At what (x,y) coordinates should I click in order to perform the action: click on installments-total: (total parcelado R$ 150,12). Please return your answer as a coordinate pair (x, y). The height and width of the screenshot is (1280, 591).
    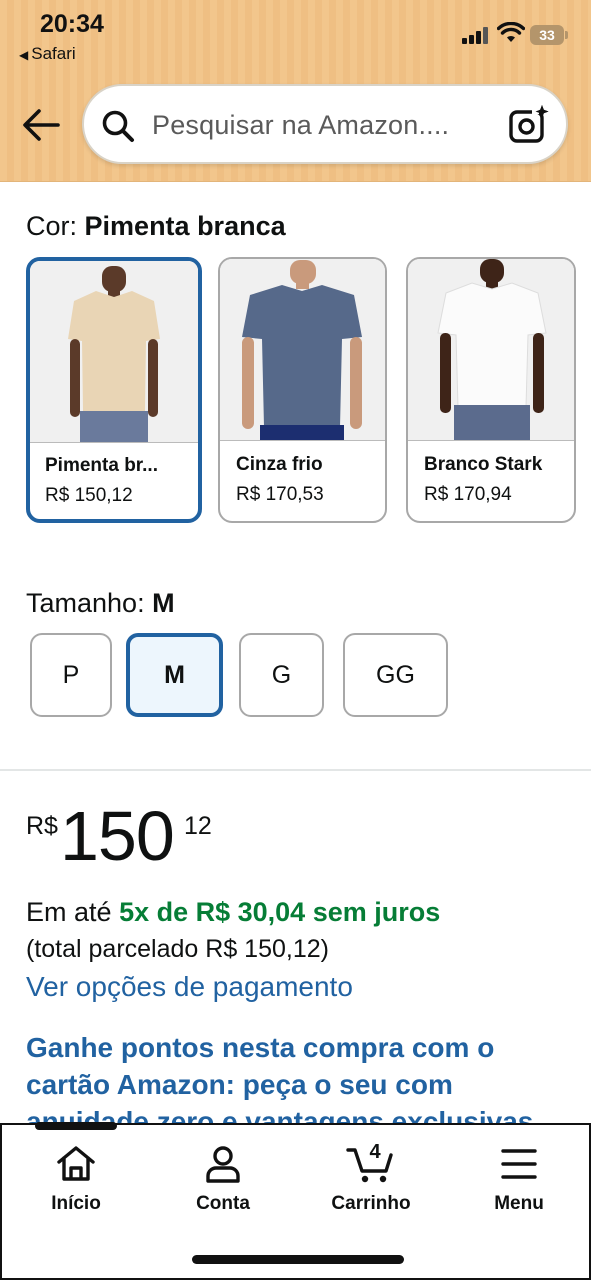
    Looking at the image, I should click on (177, 949).